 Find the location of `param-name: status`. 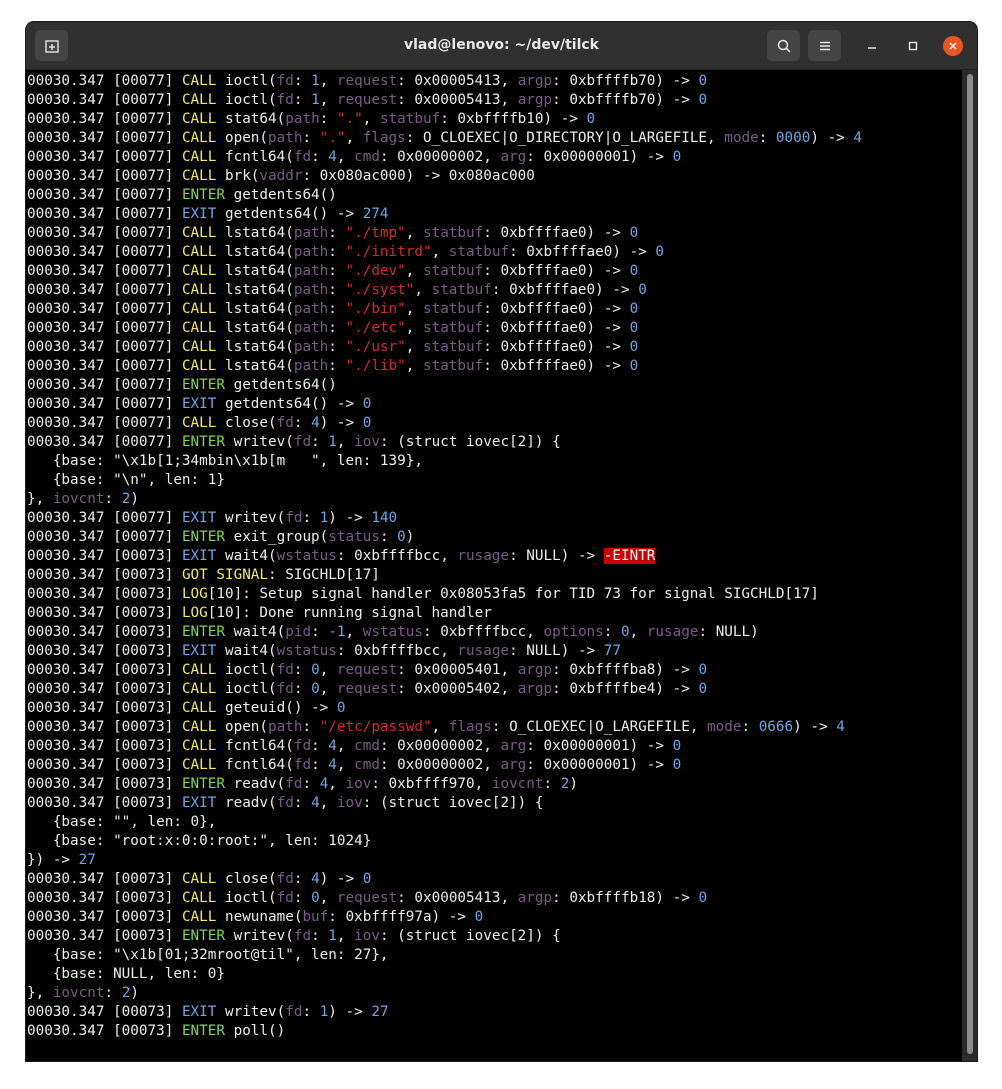

param-name: status is located at coordinates (354, 537).